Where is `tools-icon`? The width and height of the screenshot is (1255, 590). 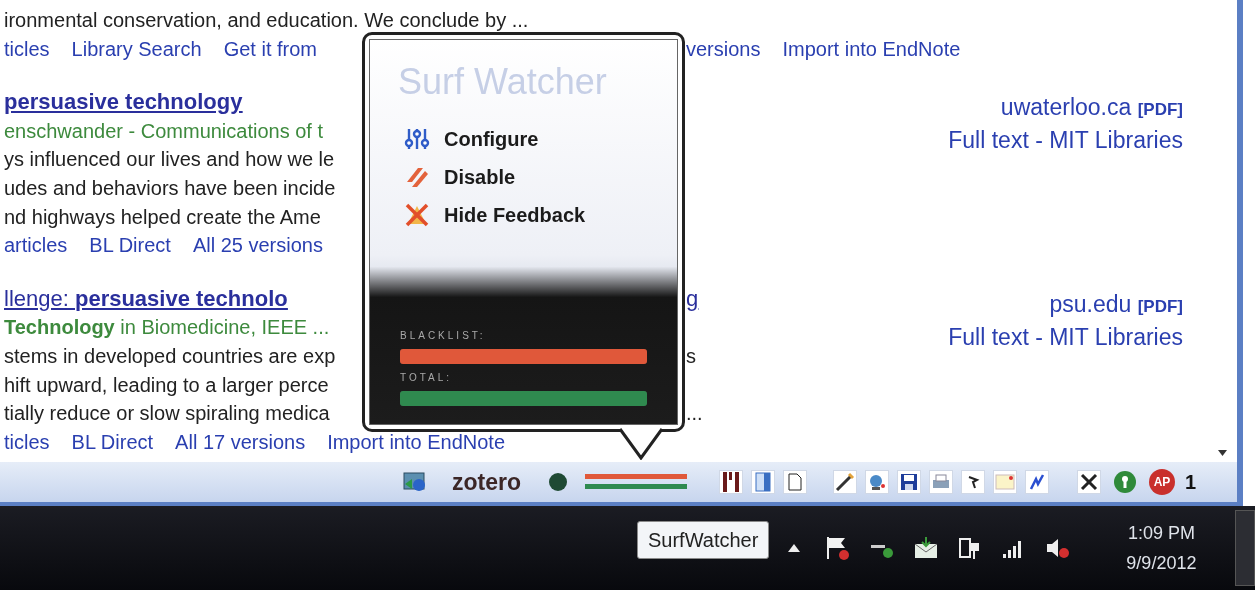
tools-icon is located at coordinates (1089, 482).